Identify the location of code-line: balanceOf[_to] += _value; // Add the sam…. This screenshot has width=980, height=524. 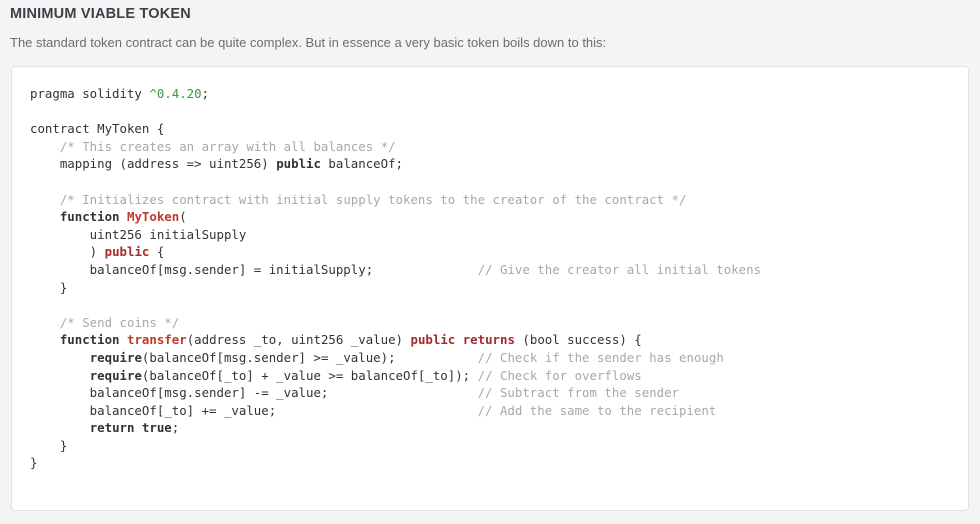
(373, 410).